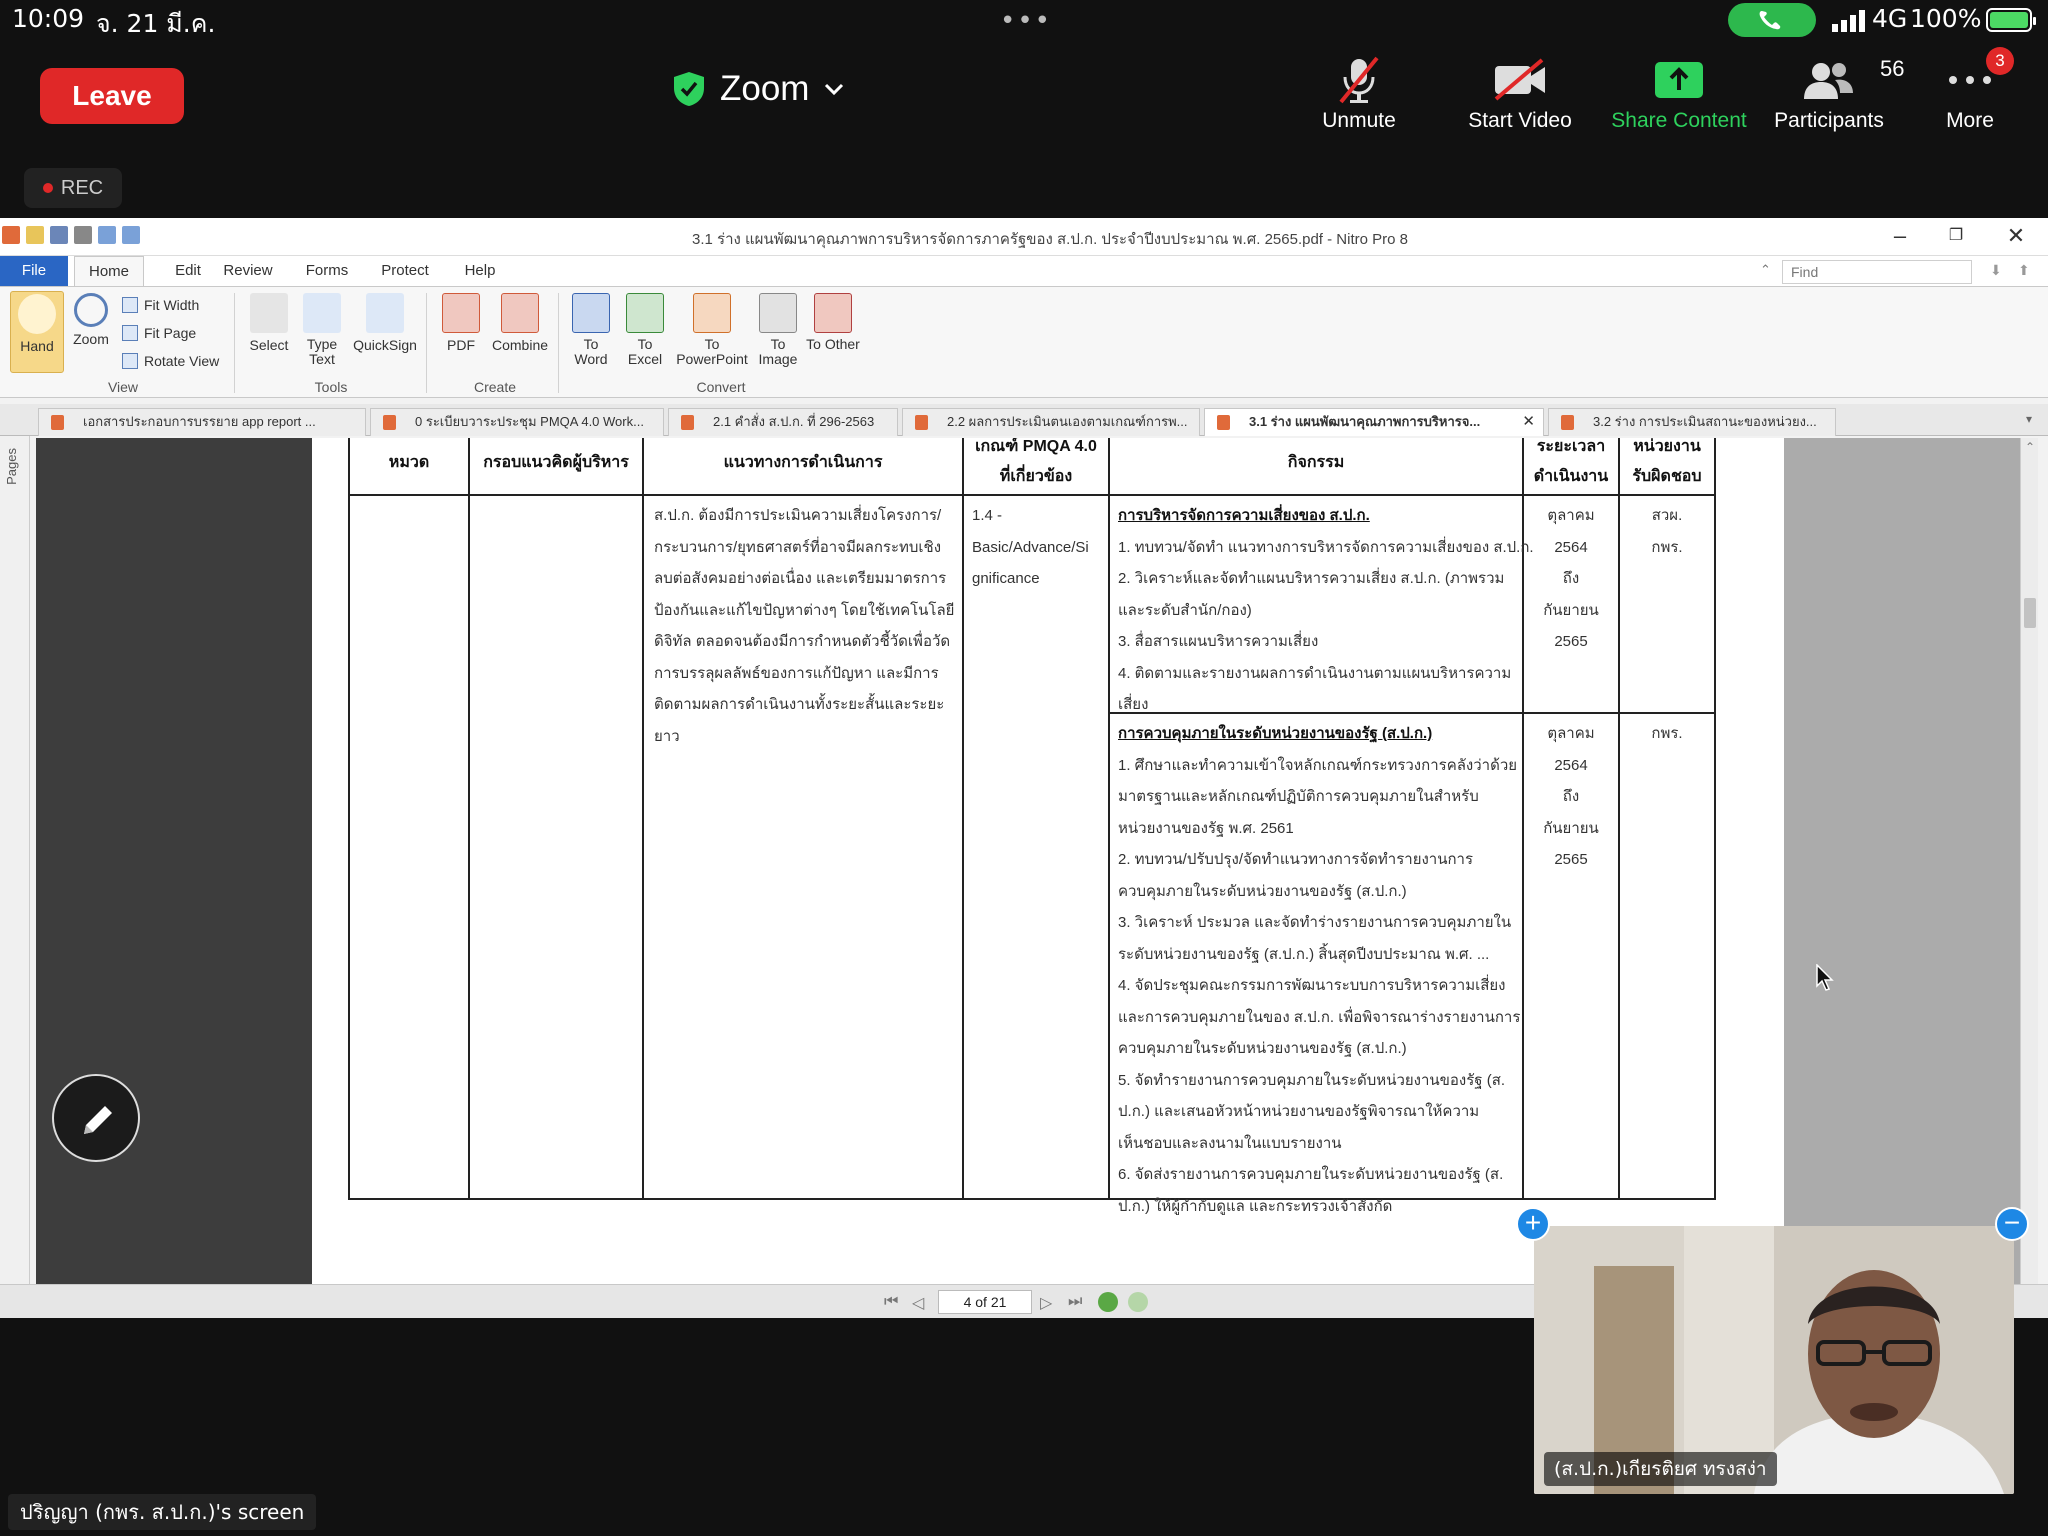 This screenshot has height=1536, width=2048. Describe the element at coordinates (269, 313) in the screenshot. I see `cursor-select-icon` at that location.